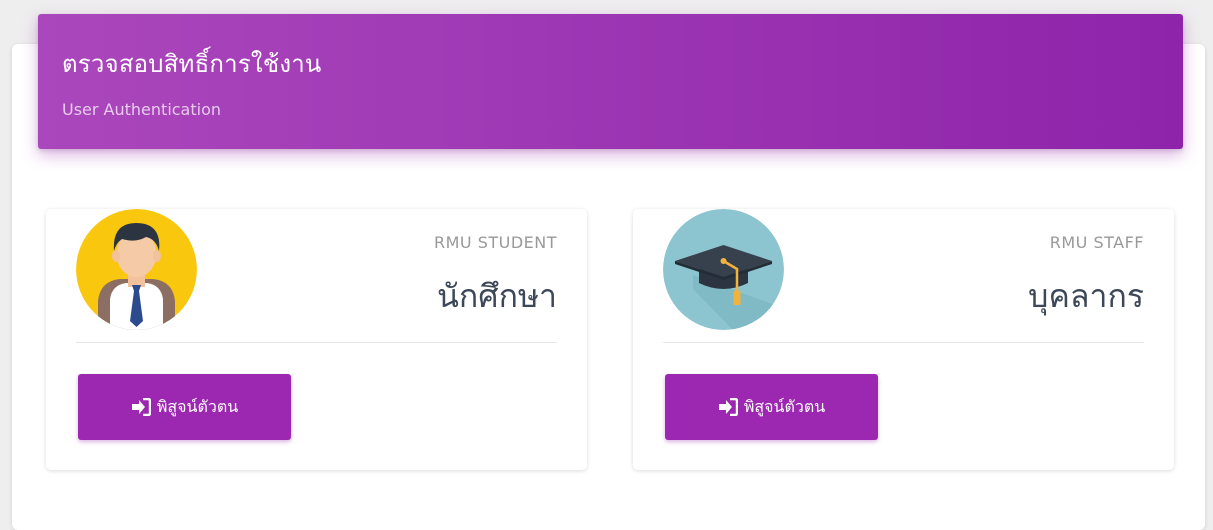 This screenshot has height=530, width=1213. I want to click on page-title: ตรวจสอบสิทธิ์การใช้งาน, so click(192, 64).